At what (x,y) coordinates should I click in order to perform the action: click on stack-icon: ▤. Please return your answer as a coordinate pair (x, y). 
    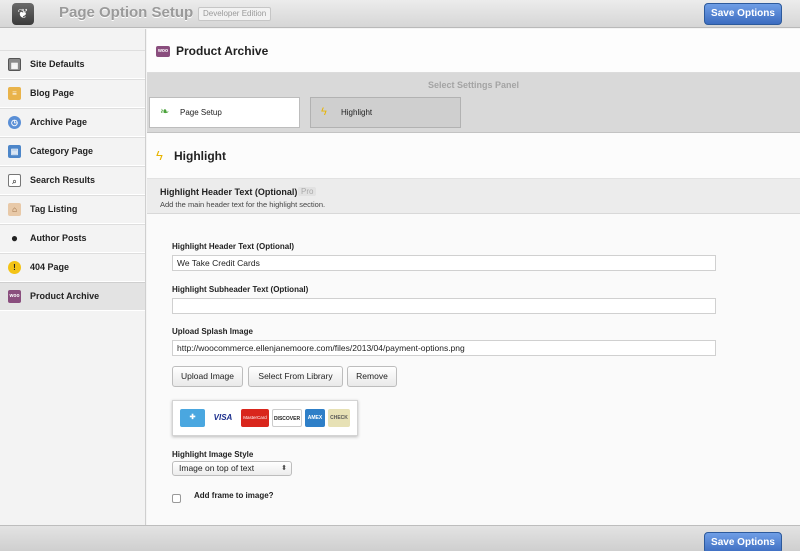
    Looking at the image, I should click on (14, 151).